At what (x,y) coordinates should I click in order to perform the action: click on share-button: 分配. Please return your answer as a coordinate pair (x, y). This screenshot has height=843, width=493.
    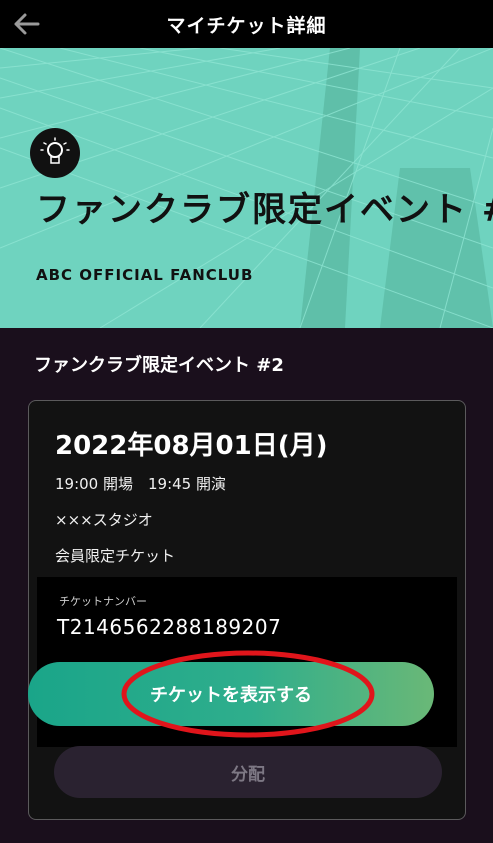
    Looking at the image, I should click on (248, 772).